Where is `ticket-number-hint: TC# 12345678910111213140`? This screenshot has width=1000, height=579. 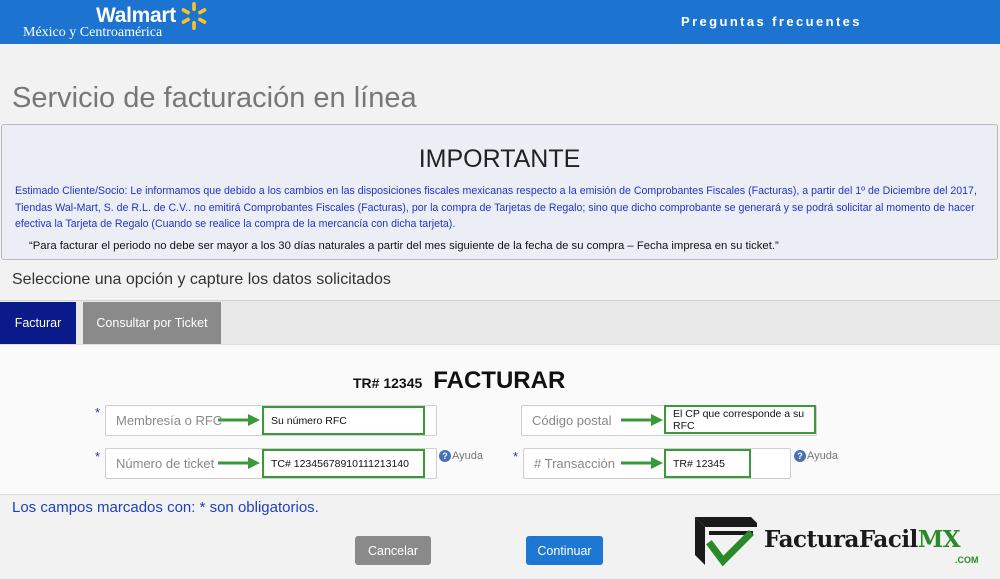 ticket-number-hint: TC# 12345678910111213140 is located at coordinates (343, 463).